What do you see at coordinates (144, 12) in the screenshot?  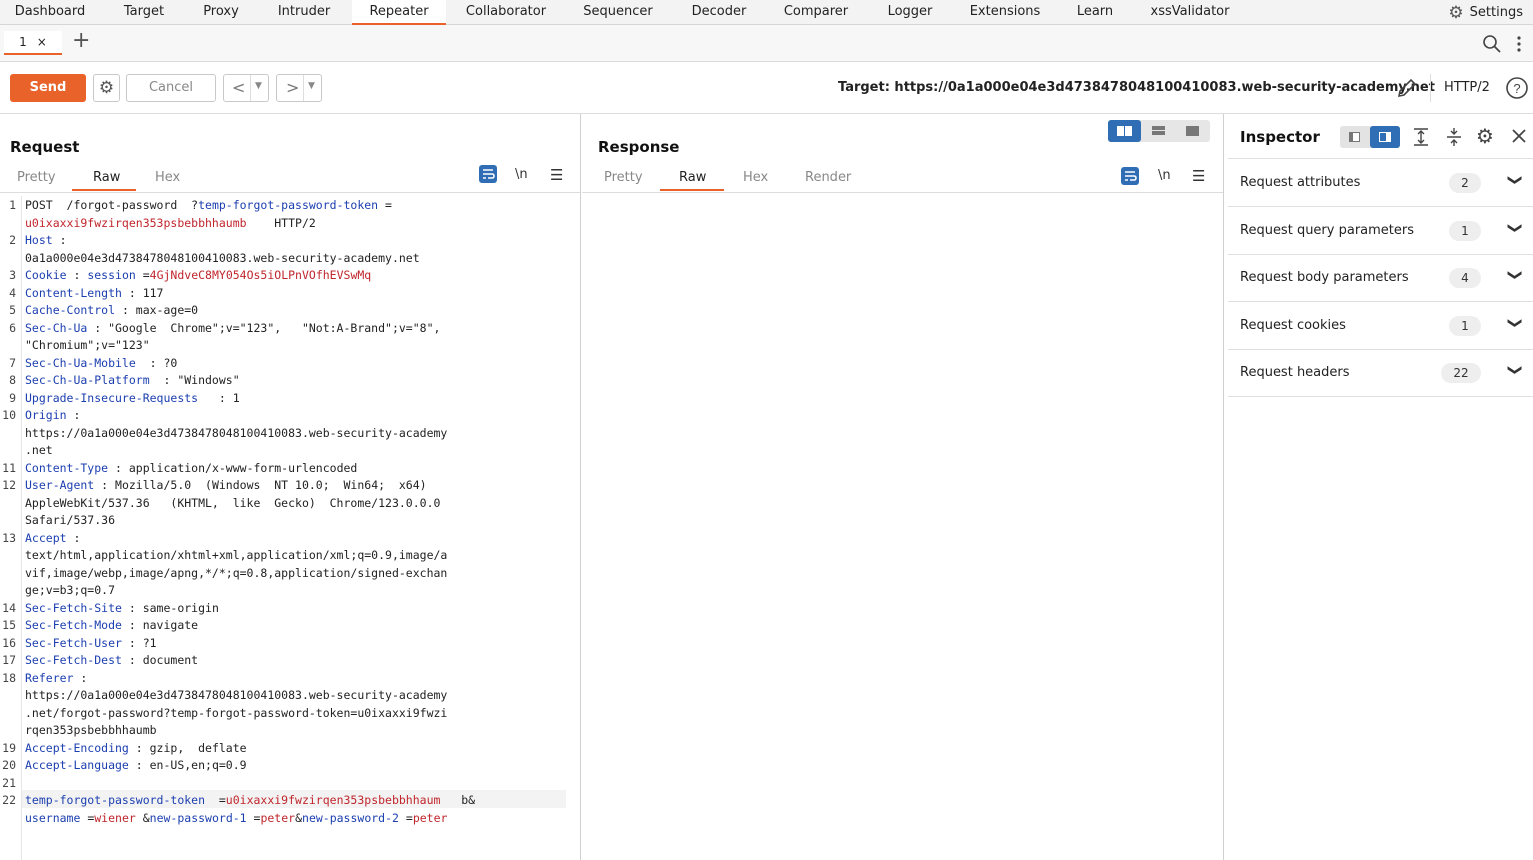 I see `nav-tab-target: Target` at bounding box center [144, 12].